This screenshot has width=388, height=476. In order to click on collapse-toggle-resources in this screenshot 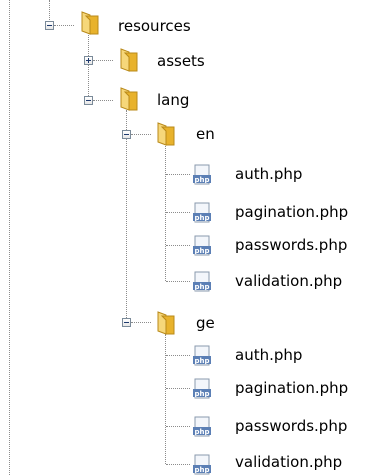, I will do `click(49, 25)`.